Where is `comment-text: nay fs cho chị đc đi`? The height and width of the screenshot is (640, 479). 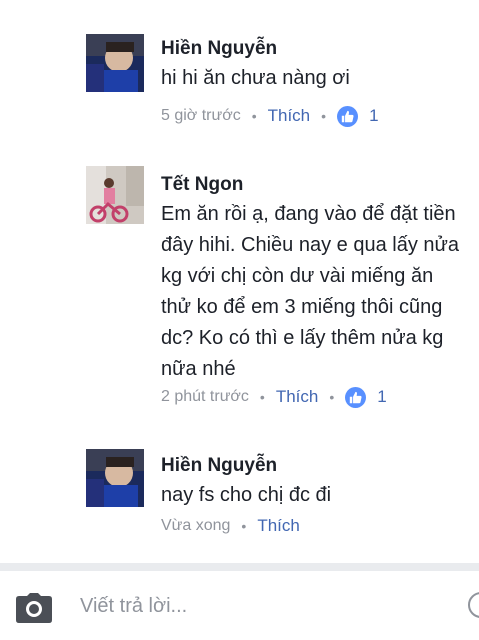
comment-text: nay fs cho chị đc đi is located at coordinates (320, 495).